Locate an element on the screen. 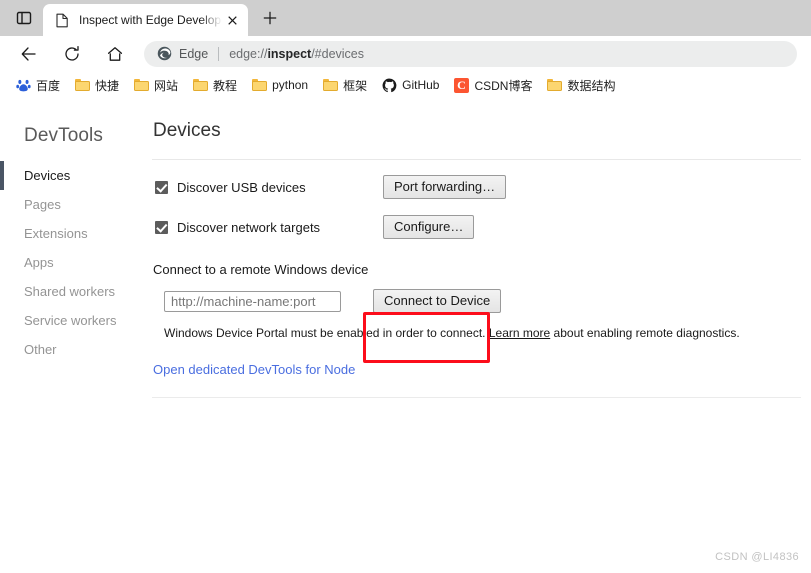  sidebar-item-service-workers: Service workers is located at coordinates (75, 320).